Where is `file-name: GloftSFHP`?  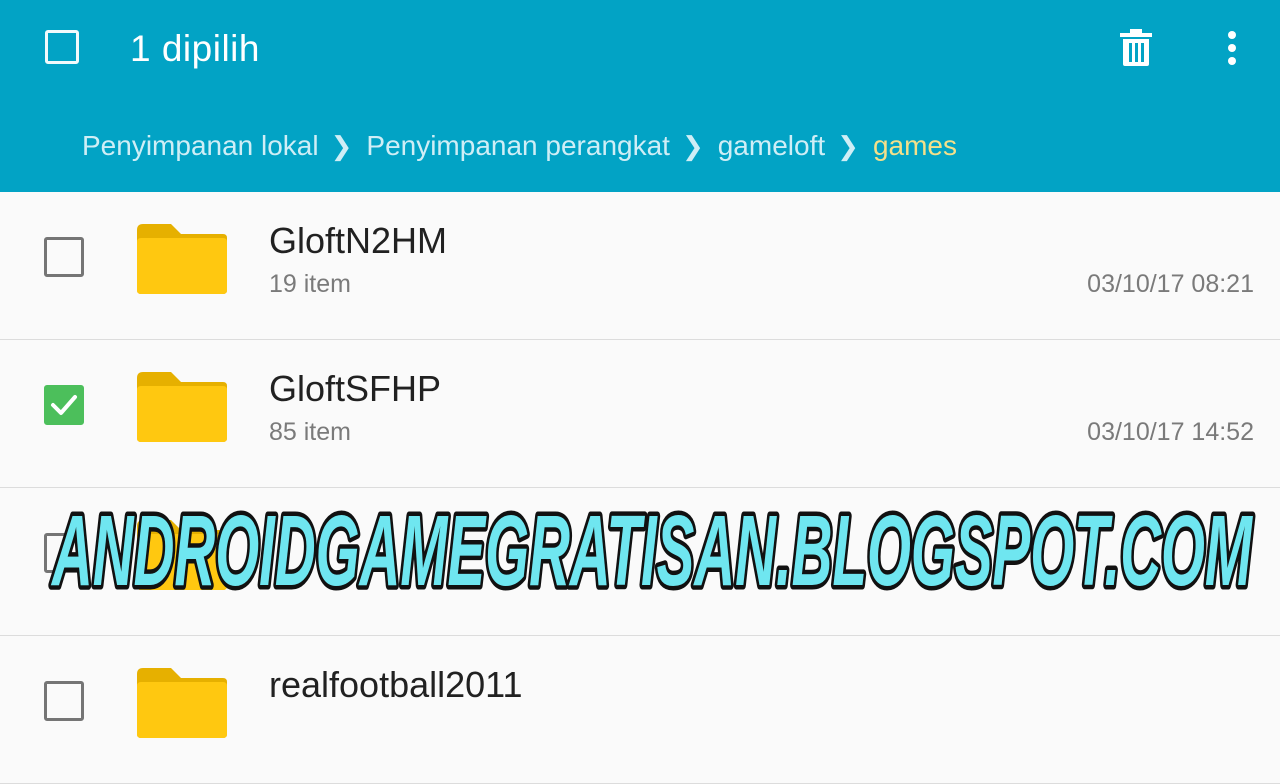 file-name: GloftSFHP is located at coordinates (355, 388).